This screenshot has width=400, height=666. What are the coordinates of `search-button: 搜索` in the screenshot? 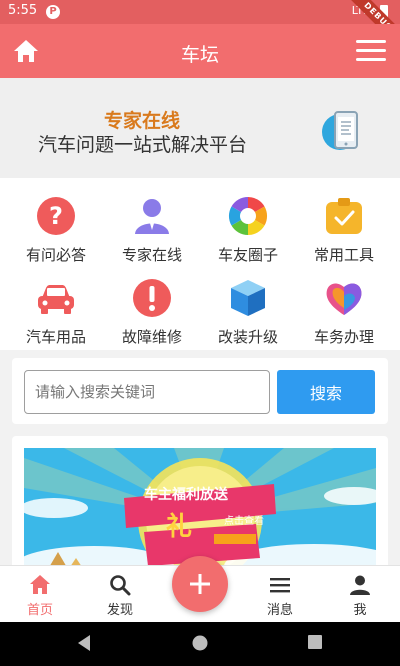 It's located at (326, 392).